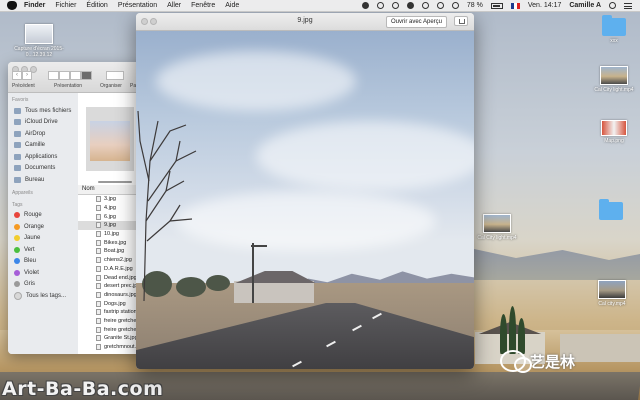  Describe the element at coordinates (612, 5) in the screenshot. I see `spotlight-icon` at that location.